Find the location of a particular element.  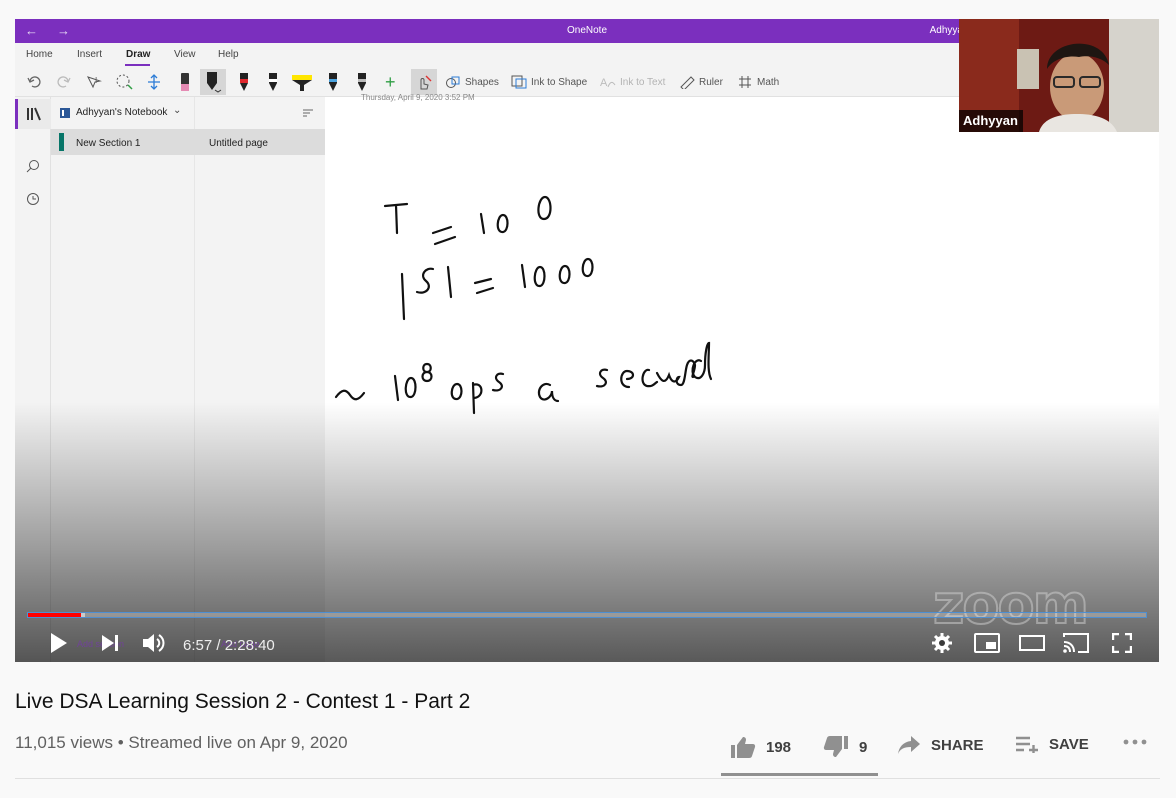

share-label: SHARE is located at coordinates (957, 745).